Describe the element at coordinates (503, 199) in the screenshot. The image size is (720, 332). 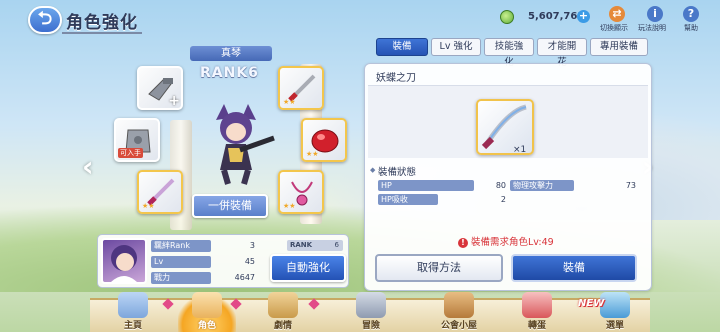
I see `item-stat-value: 2` at that location.